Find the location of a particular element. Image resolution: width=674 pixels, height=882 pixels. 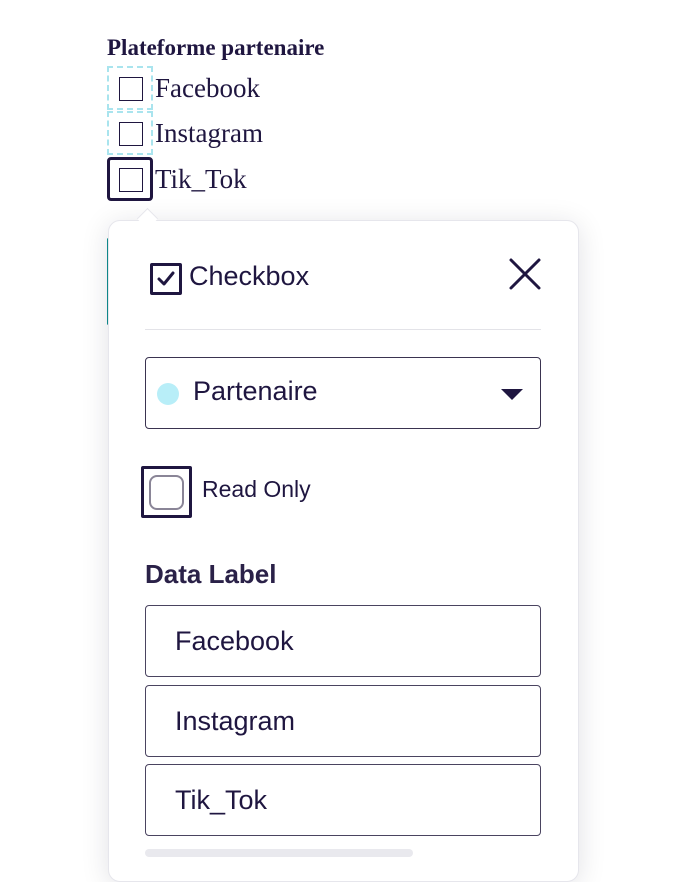

recipient-color-dot is located at coordinates (168, 394).